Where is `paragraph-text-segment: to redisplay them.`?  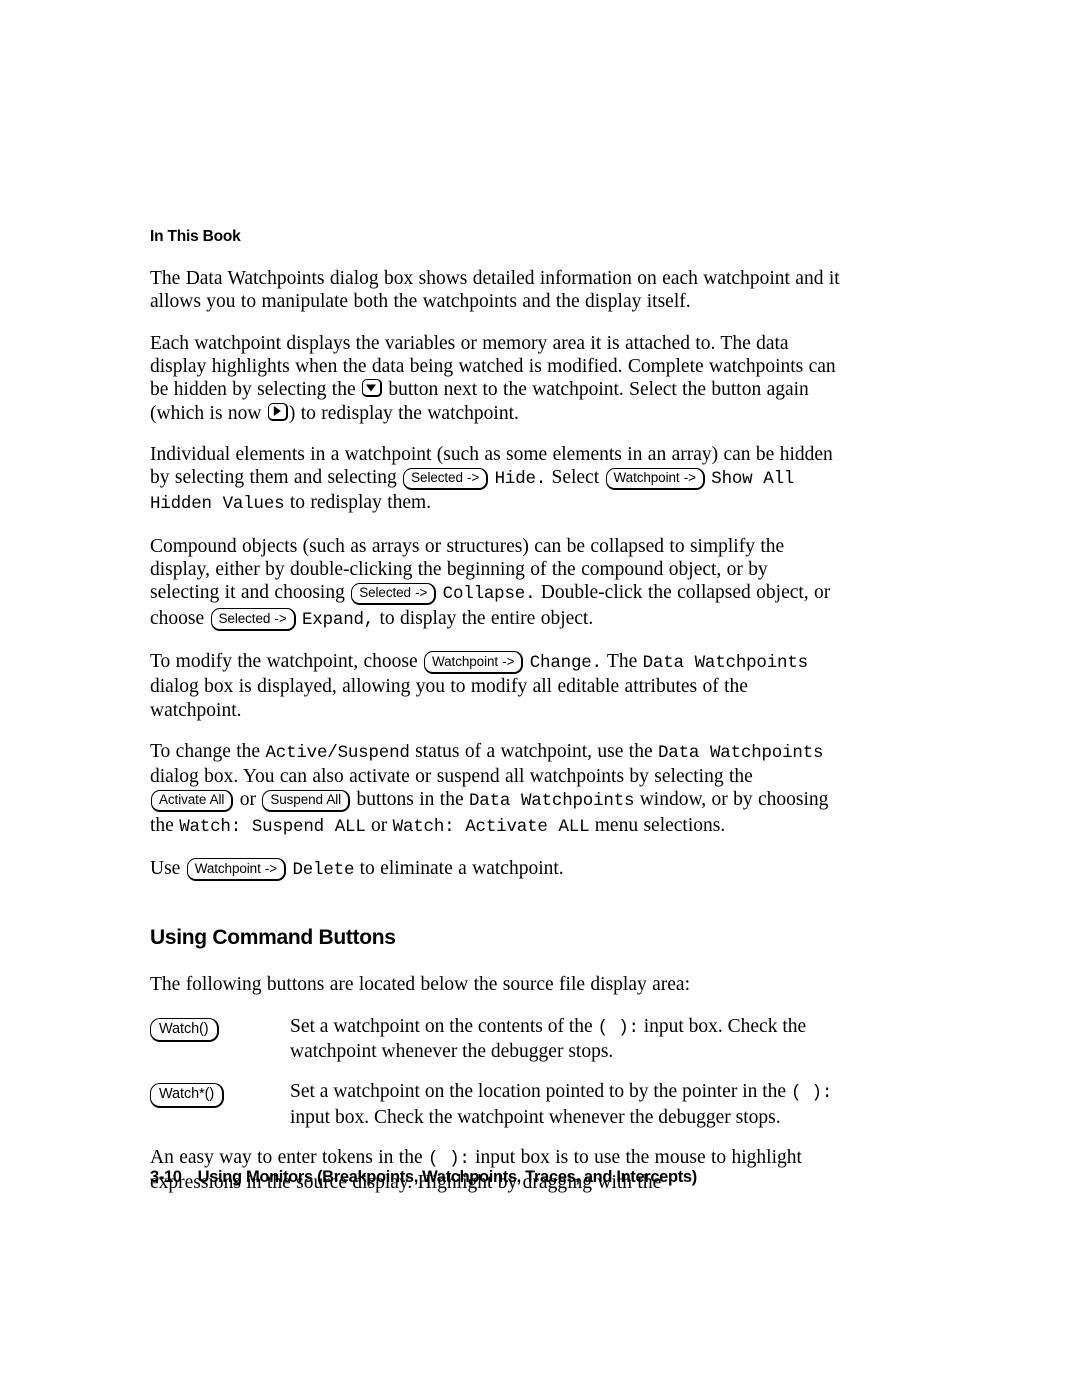
paragraph-text-segment: to redisplay them. is located at coordinates (360, 503).